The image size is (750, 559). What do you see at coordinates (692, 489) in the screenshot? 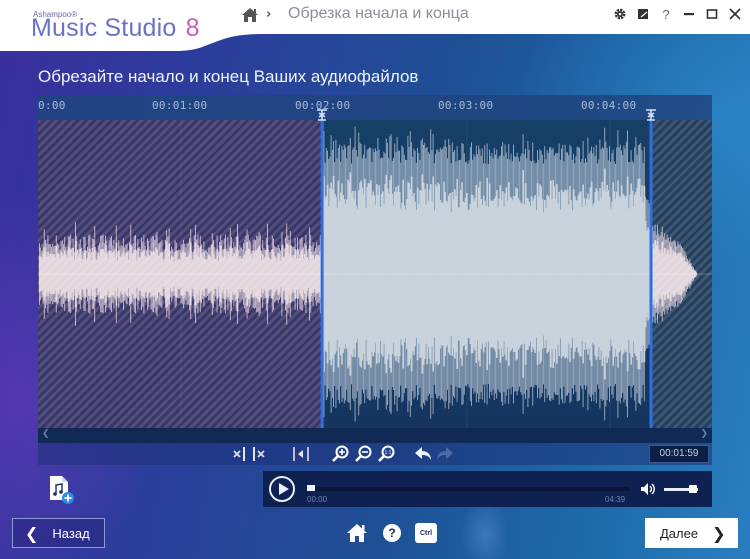
I see `volume-slider-thumb` at bounding box center [692, 489].